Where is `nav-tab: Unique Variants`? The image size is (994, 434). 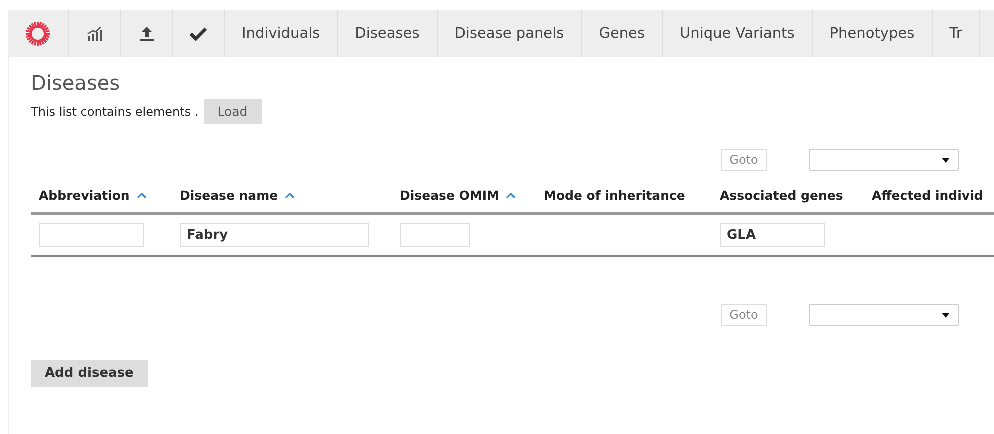 nav-tab: Unique Variants is located at coordinates (738, 33).